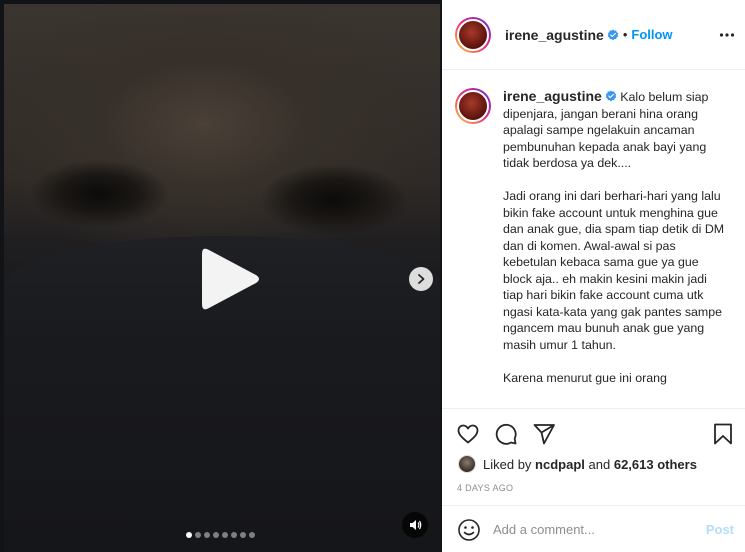 The height and width of the screenshot is (552, 745). I want to click on play-button, so click(230, 280).